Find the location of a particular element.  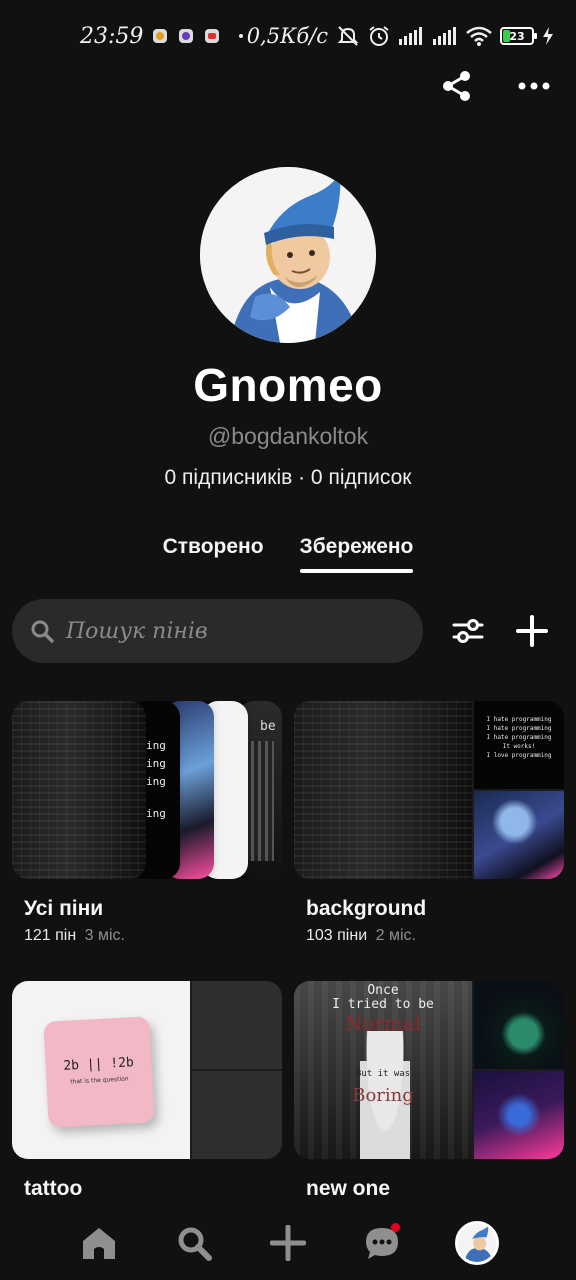

more-options-button is located at coordinates (534, 86).